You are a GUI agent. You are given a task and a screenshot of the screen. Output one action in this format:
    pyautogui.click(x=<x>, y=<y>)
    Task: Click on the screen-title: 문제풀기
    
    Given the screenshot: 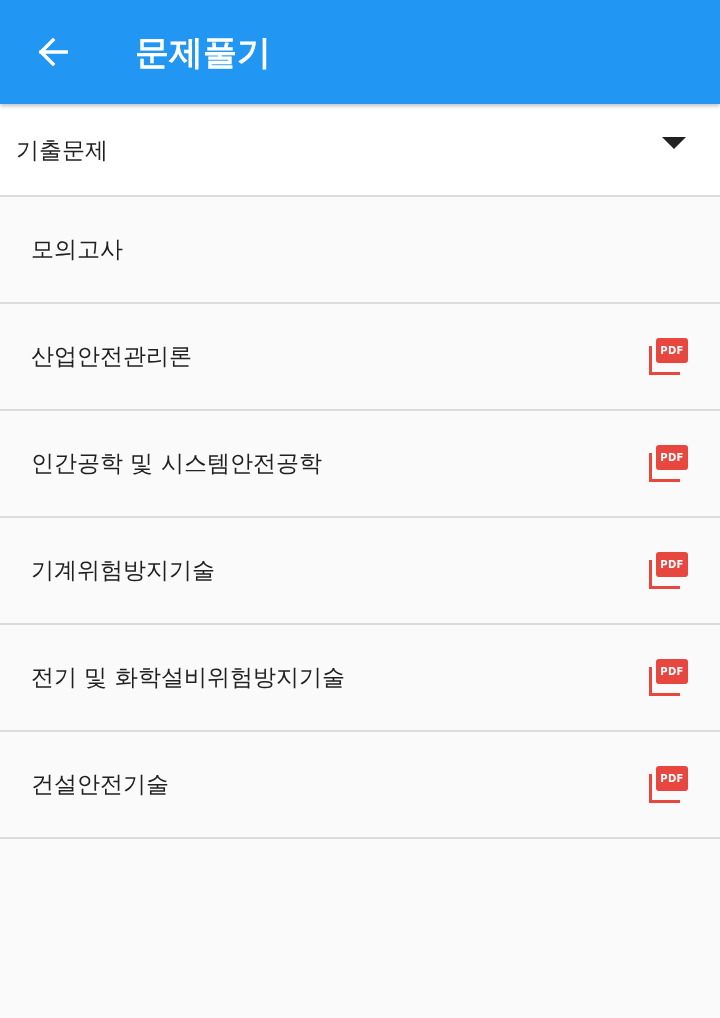 What is the action you would take?
    pyautogui.click(x=203, y=52)
    